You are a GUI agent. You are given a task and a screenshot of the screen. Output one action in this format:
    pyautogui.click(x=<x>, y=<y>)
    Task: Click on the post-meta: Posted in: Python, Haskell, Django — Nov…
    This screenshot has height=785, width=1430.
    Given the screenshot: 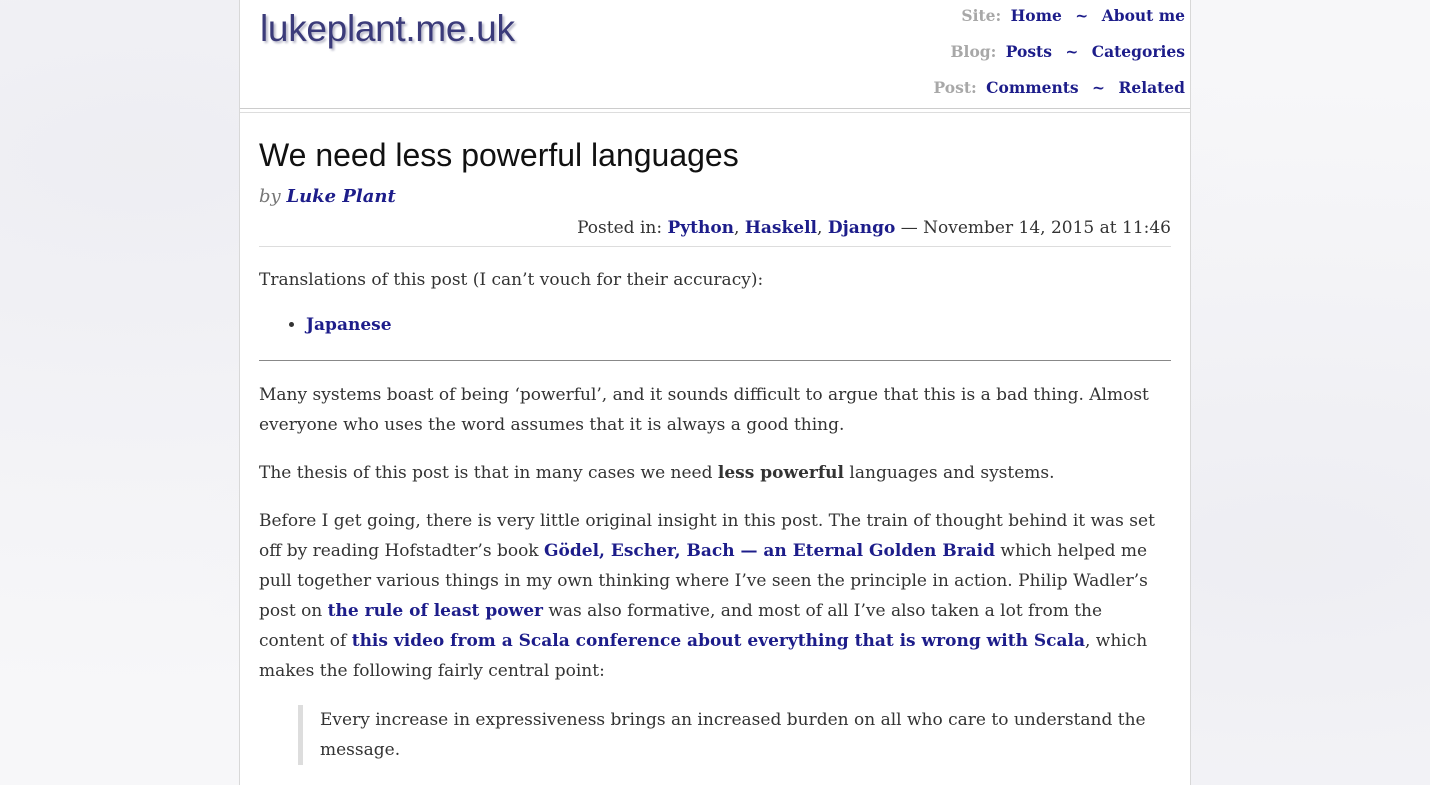 What is the action you would take?
    pyautogui.click(x=715, y=231)
    